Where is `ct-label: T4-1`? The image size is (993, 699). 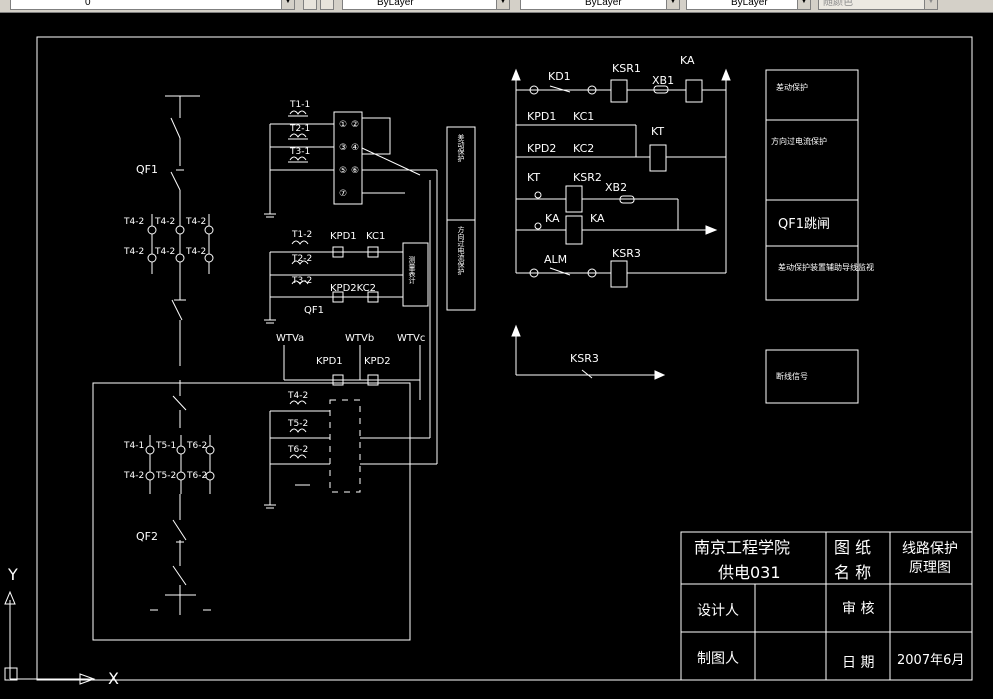
ct-label: T4-1 is located at coordinates (133, 446).